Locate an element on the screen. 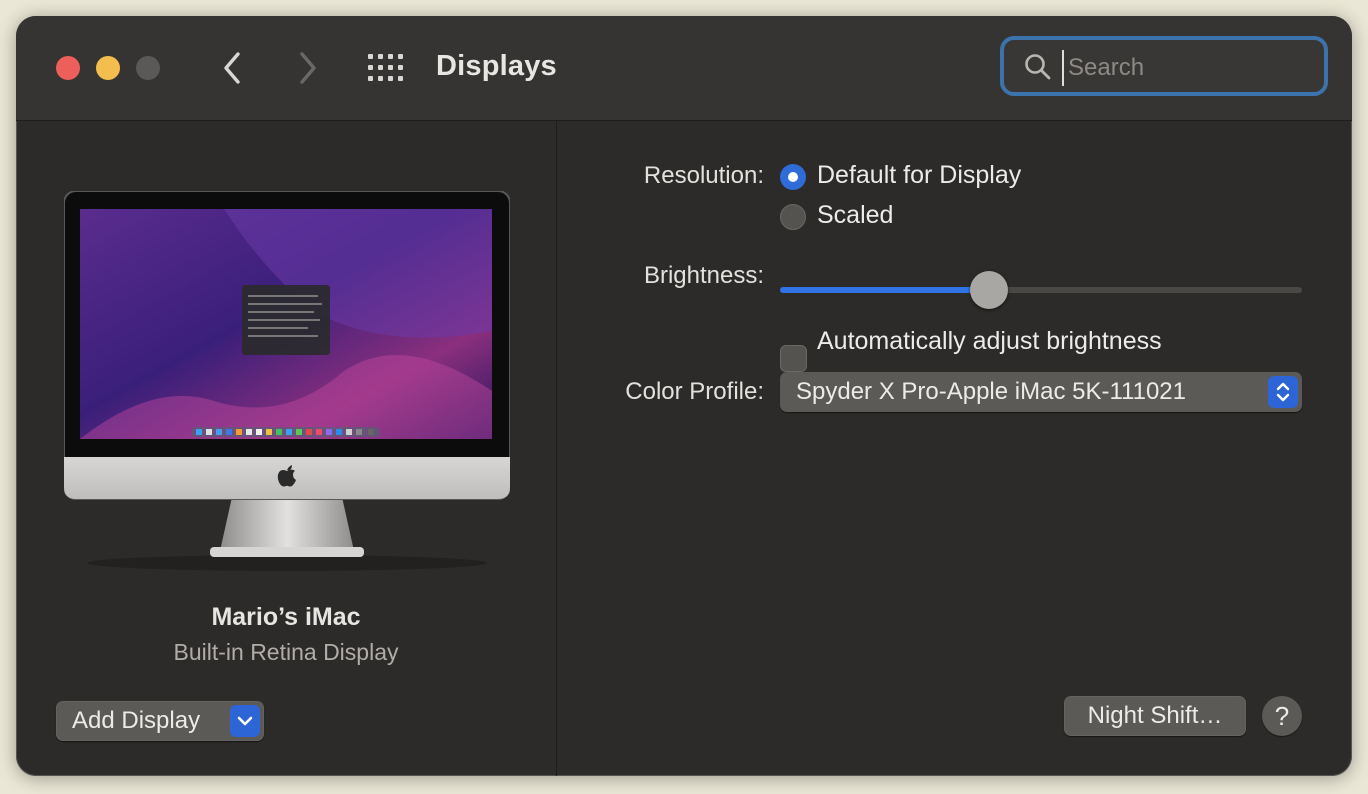 The height and width of the screenshot is (794, 1368). display-type: Built-in Retina Display is located at coordinates (286, 652).